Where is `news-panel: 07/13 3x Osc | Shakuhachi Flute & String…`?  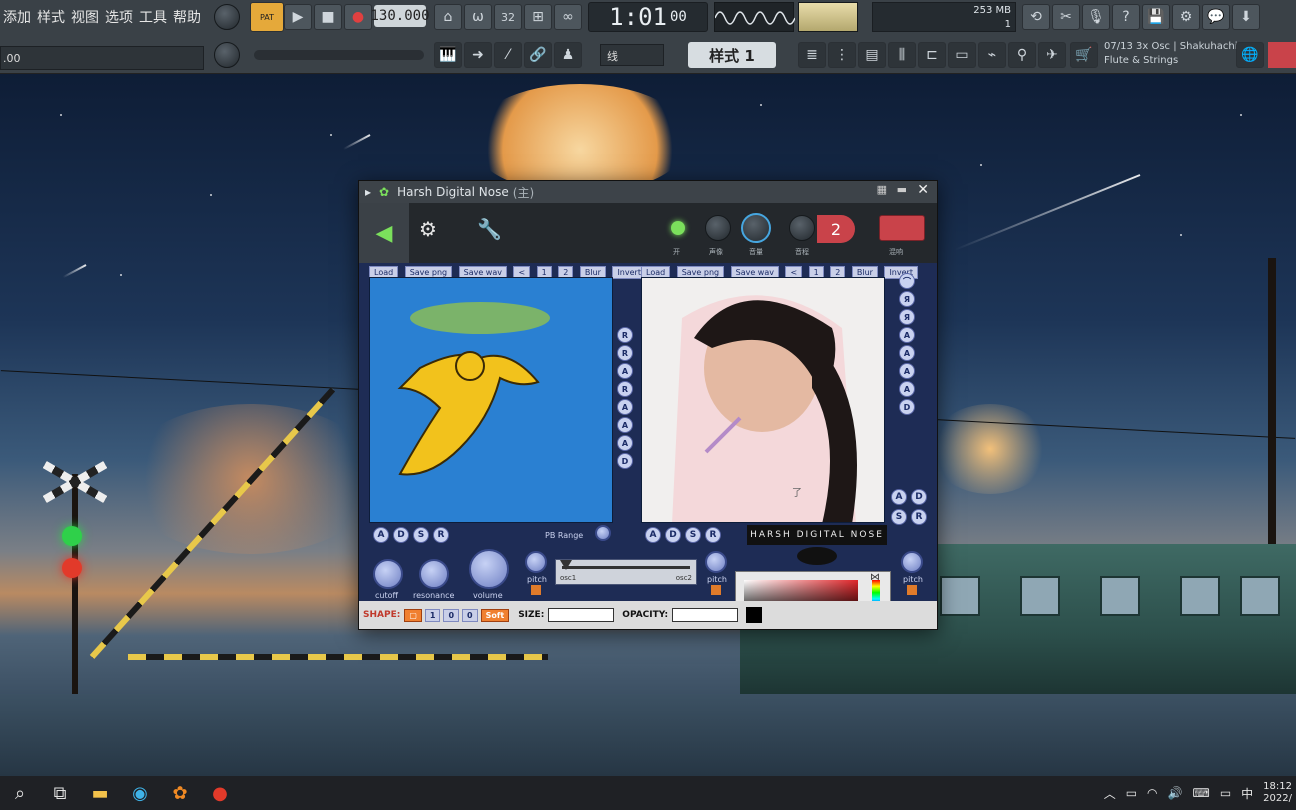 news-panel: 07/13 3x Osc | Shakuhachi Flute & String… is located at coordinates (1174, 55).